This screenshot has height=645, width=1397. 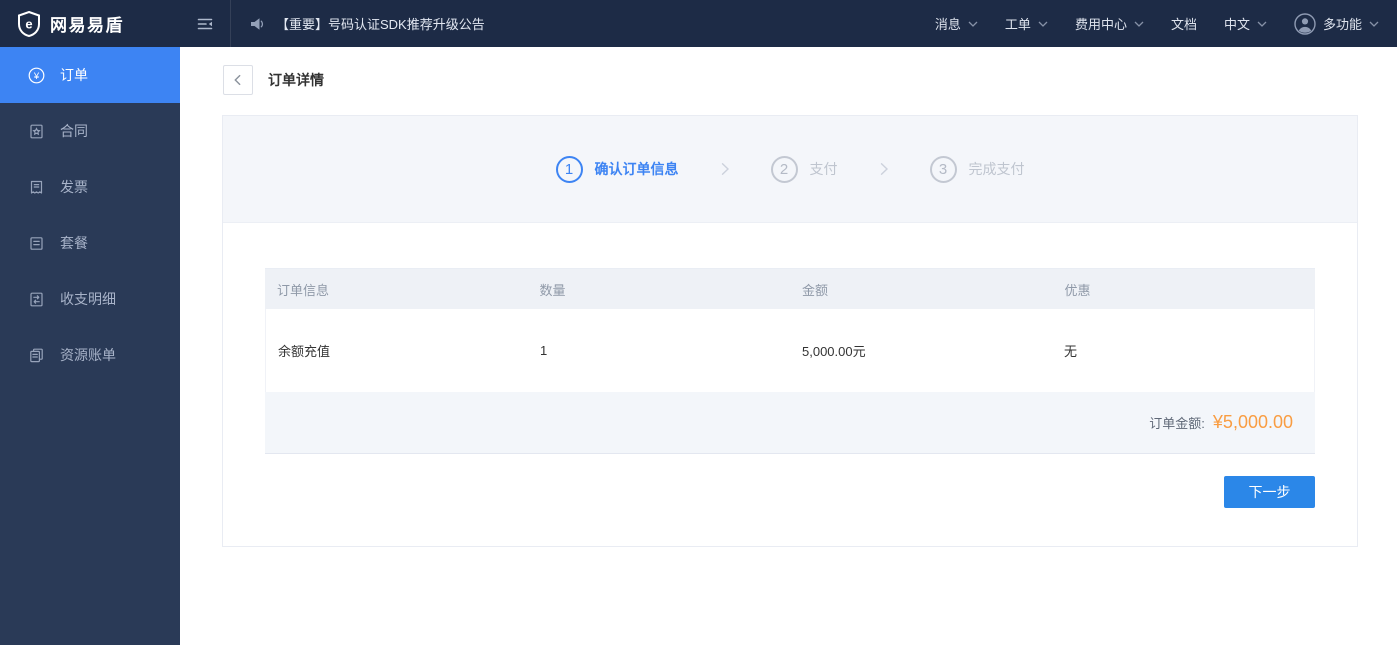 I want to click on shield-logo-icon: e, so click(x=29, y=23).